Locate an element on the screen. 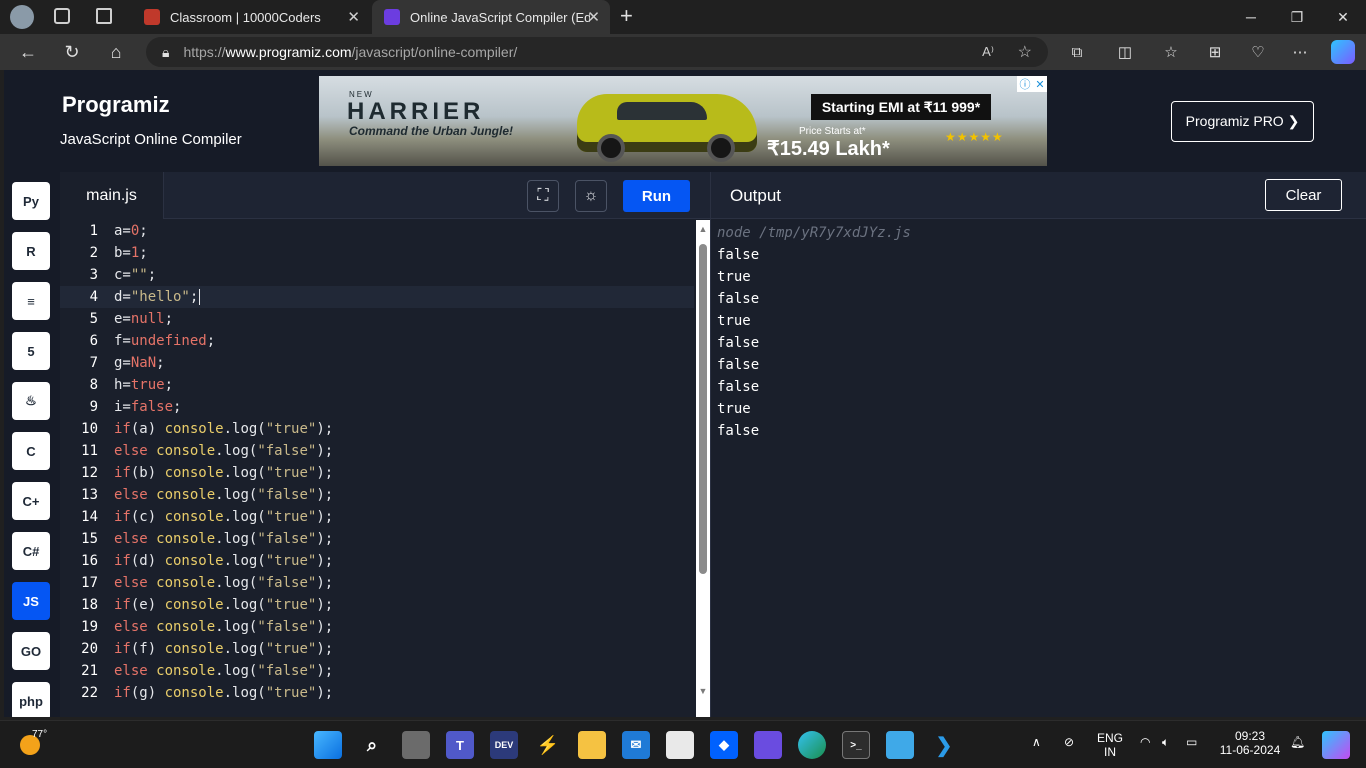  programiz-pro-button: Programiz PRO ❯ is located at coordinates (1242, 121).